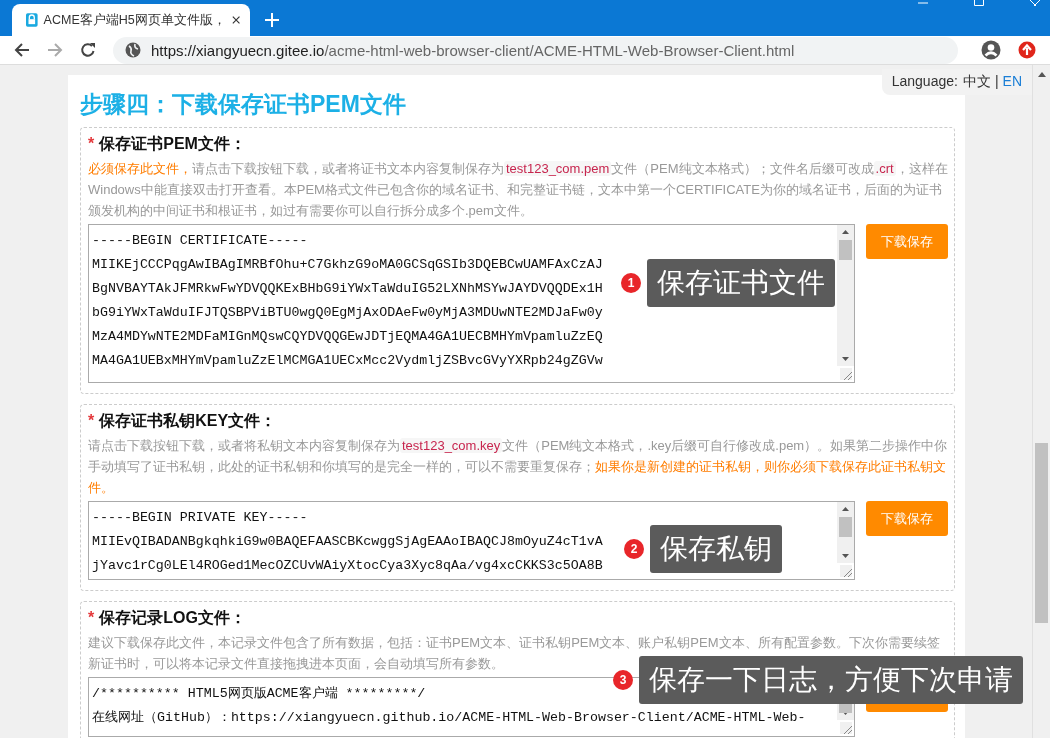  Describe the element at coordinates (22, 50) in the screenshot. I see `back-icon` at that location.